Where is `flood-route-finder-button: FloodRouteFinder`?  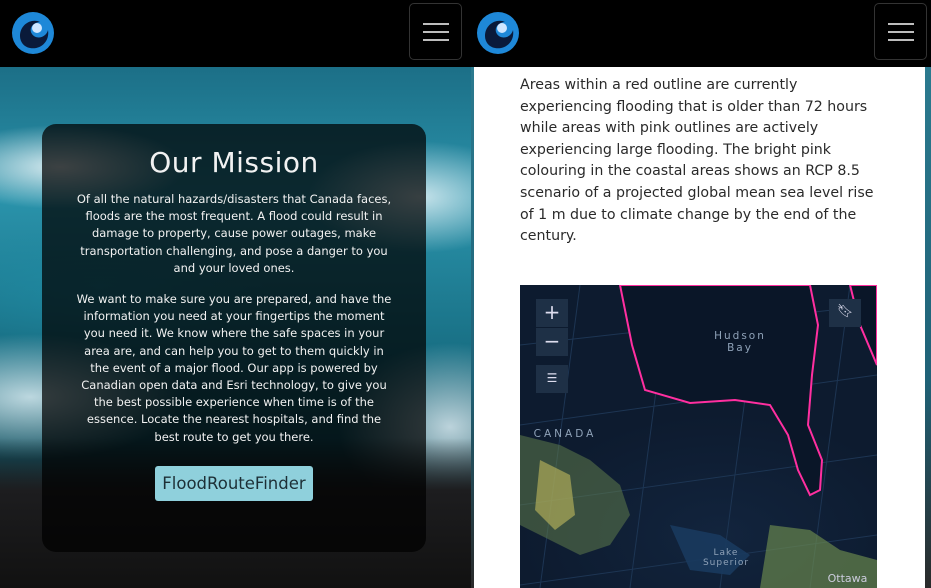 flood-route-finder-button: FloodRouteFinder is located at coordinates (234, 483).